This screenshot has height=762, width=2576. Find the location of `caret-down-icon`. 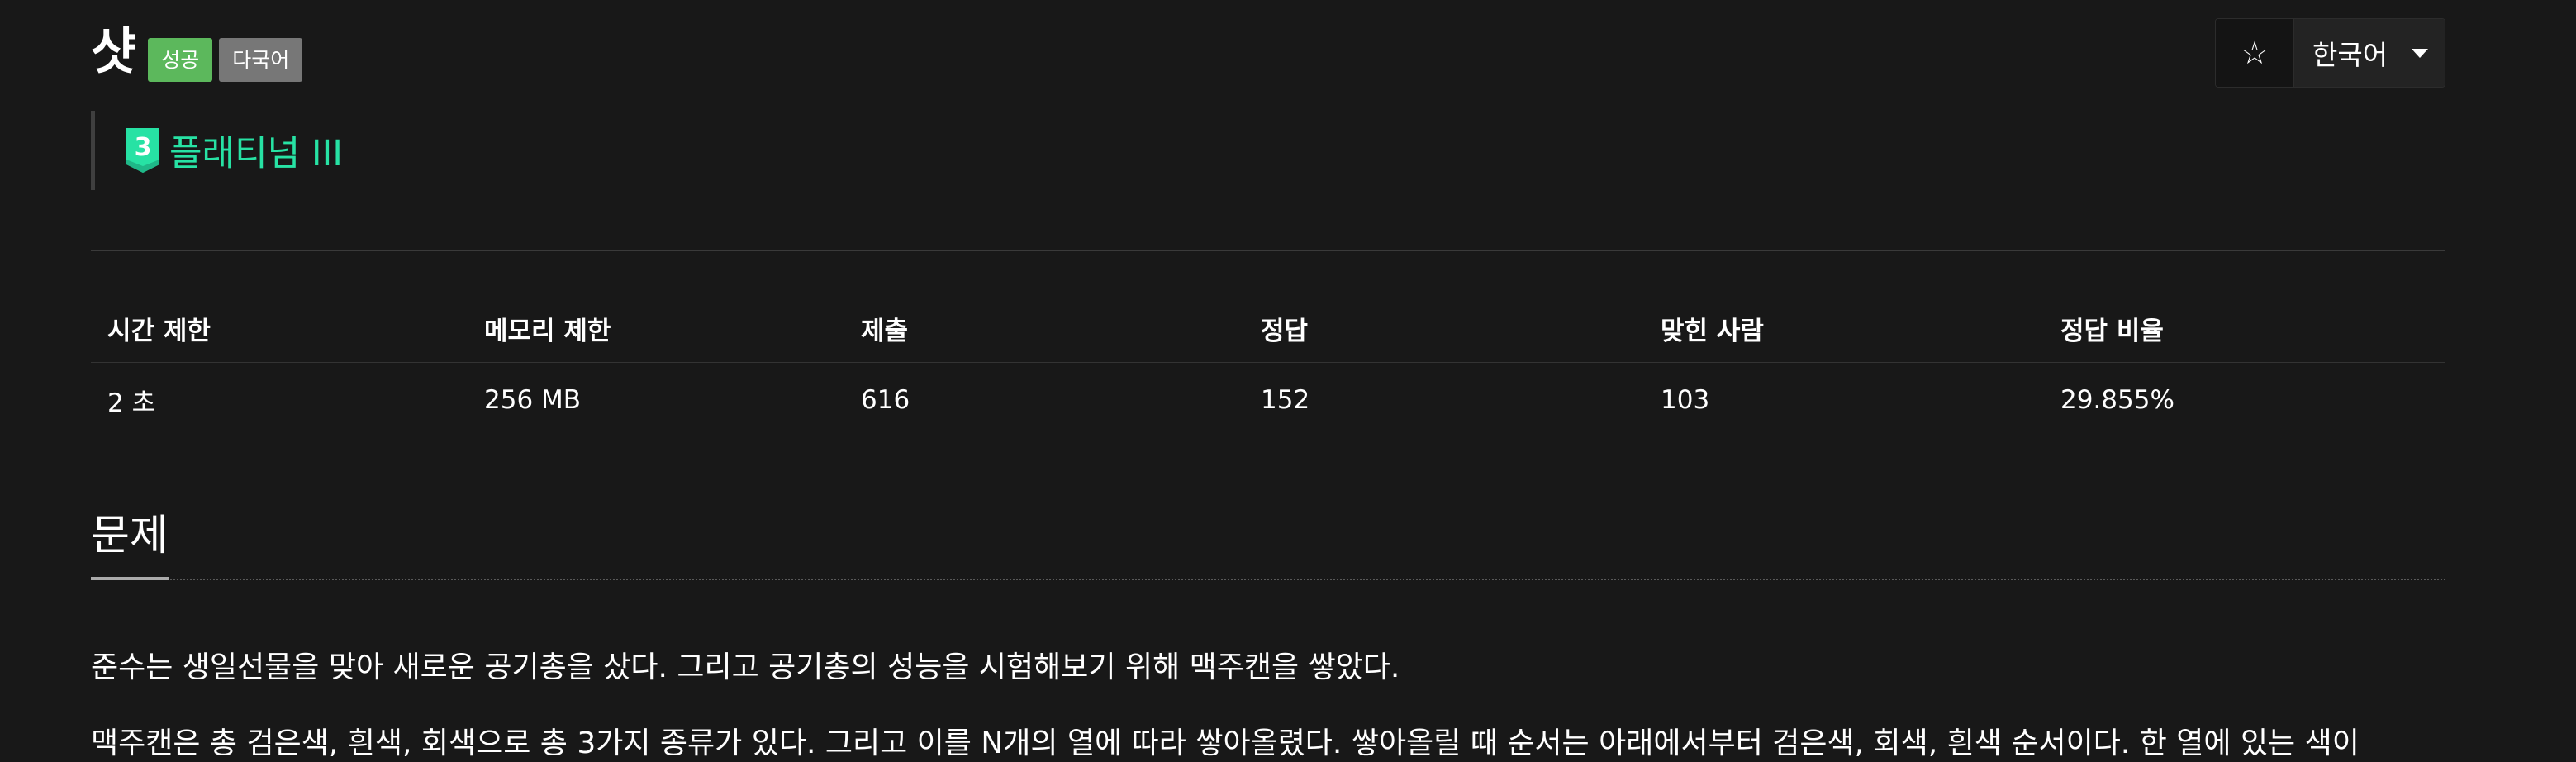

caret-down-icon is located at coordinates (2420, 53).